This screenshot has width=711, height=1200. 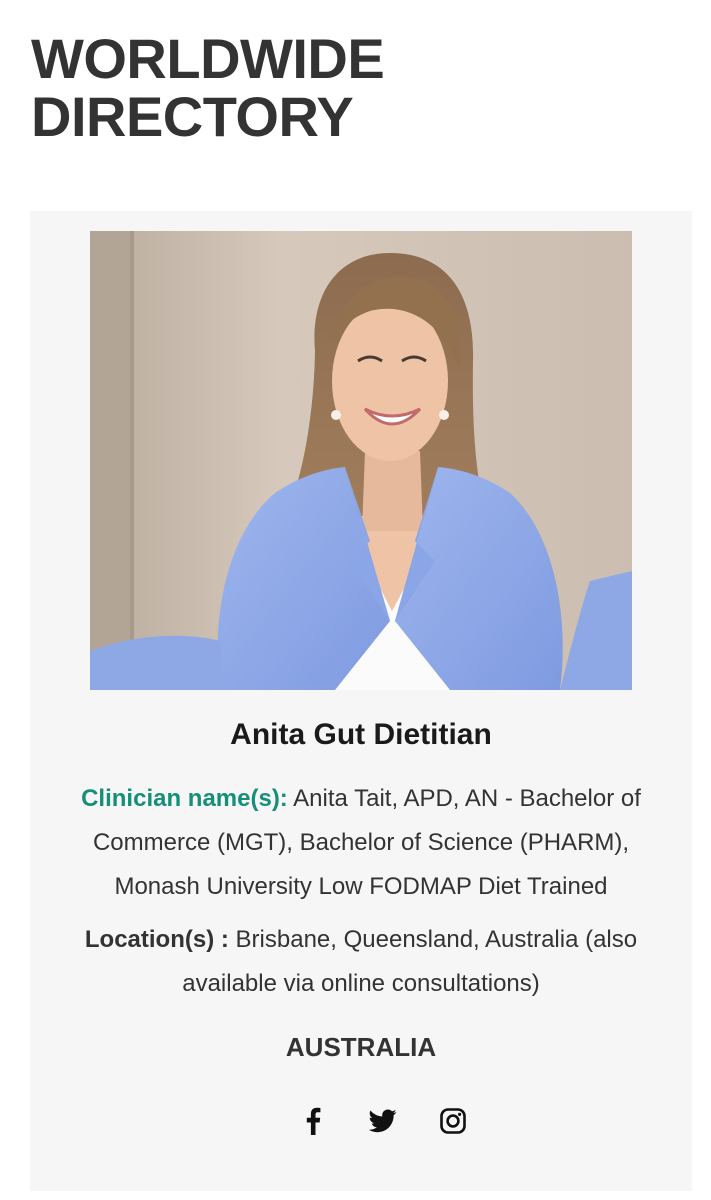 I want to click on facebook-link, so click(x=313, y=1121).